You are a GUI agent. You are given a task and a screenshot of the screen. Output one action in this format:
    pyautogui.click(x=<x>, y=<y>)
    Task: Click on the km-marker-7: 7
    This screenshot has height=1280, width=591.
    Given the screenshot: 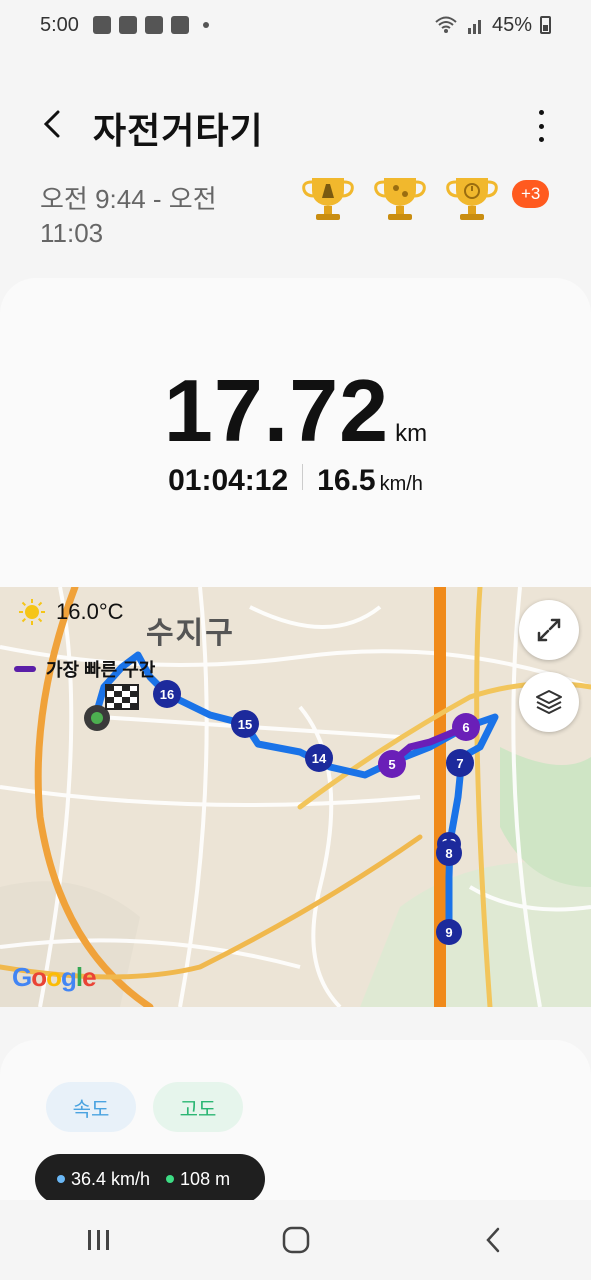 What is the action you would take?
    pyautogui.click(x=460, y=763)
    